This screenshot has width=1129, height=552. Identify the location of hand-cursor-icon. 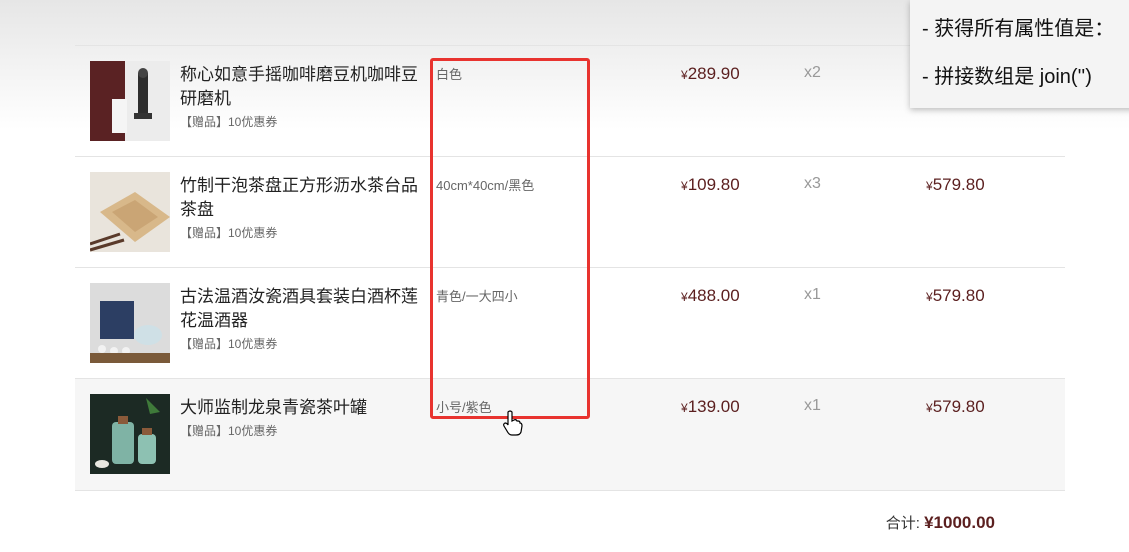
(513, 425).